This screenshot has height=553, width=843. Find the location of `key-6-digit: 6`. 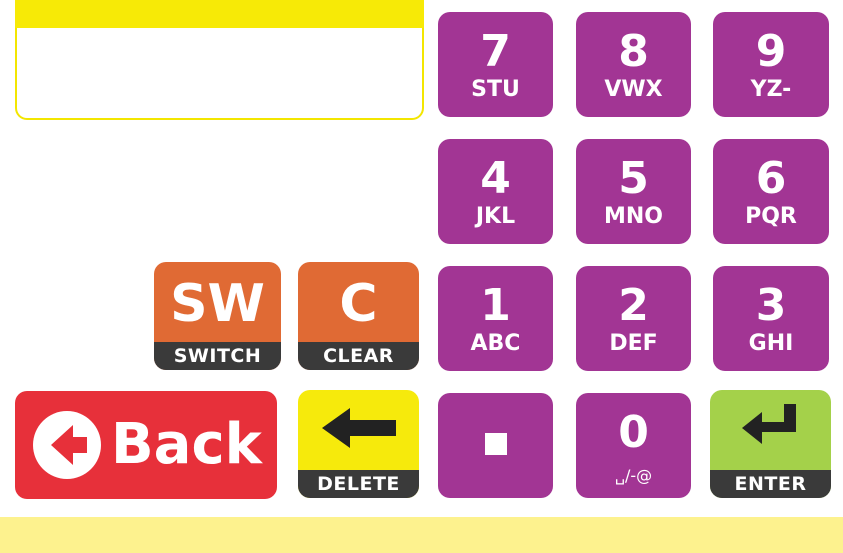

key-6-digit: 6 is located at coordinates (771, 178).